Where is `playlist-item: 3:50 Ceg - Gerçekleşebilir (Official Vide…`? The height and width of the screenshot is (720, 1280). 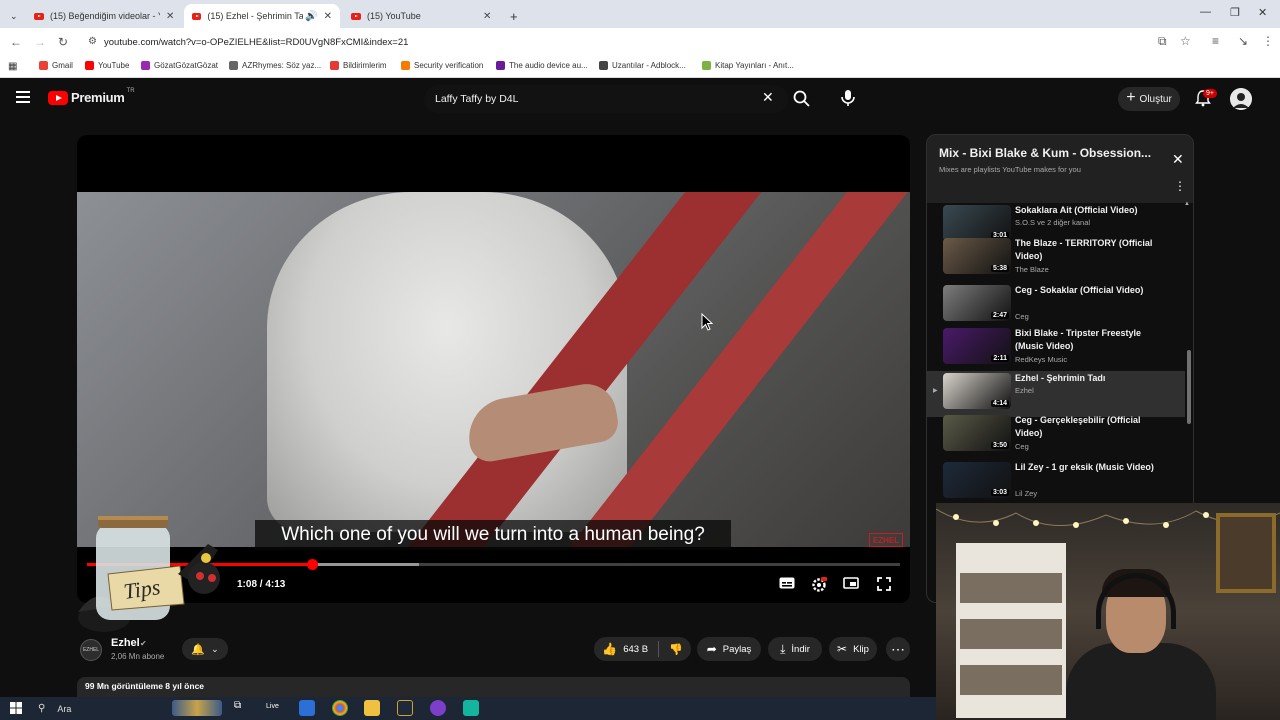
playlist-item: 3:50 Ceg - Gerçekleşebilir (Official Vide… is located at coordinates (1056, 436).